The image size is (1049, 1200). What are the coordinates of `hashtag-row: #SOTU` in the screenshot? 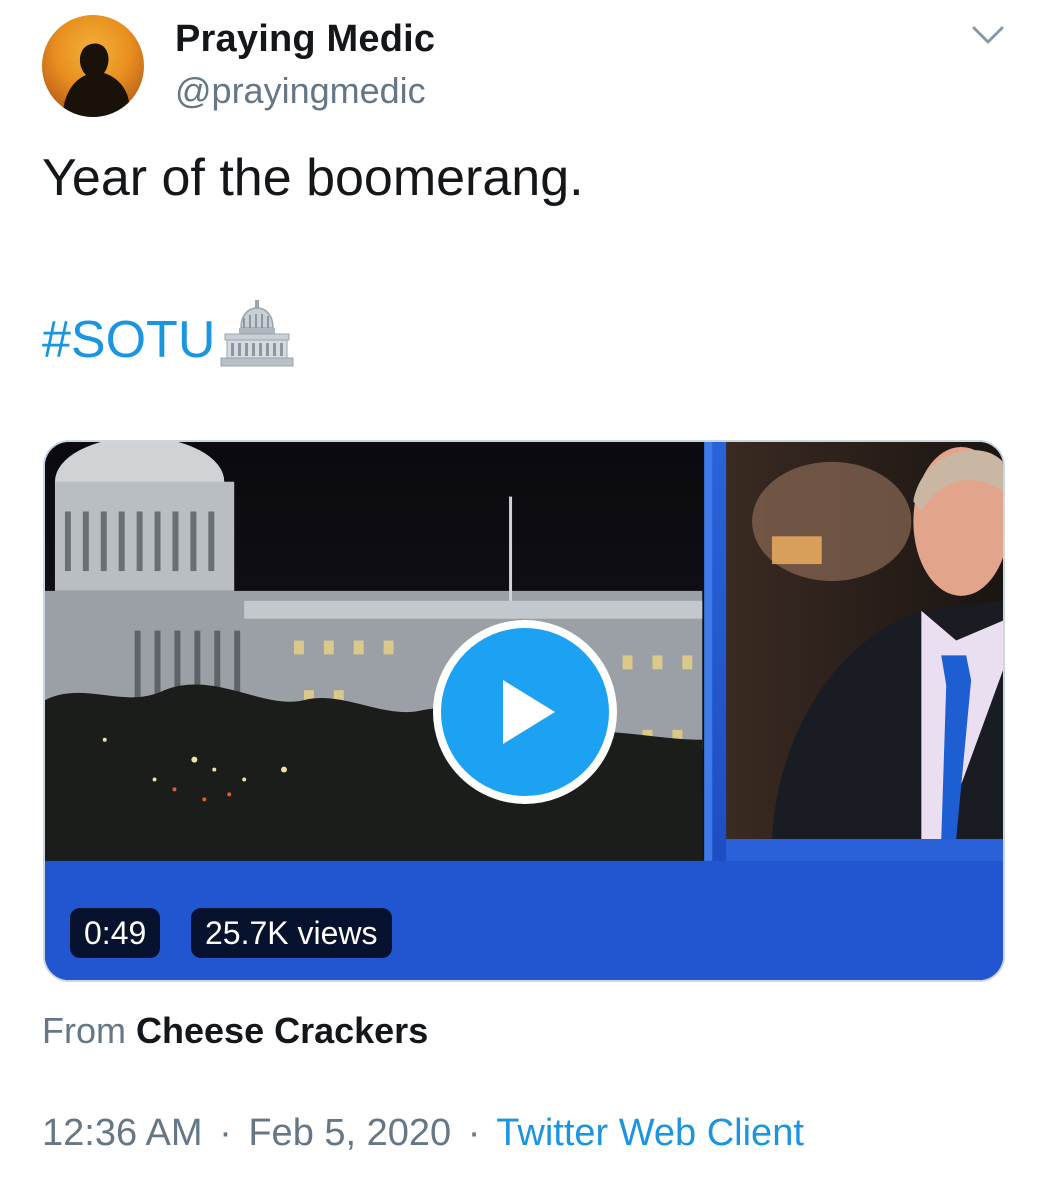 It's located at (169, 335).